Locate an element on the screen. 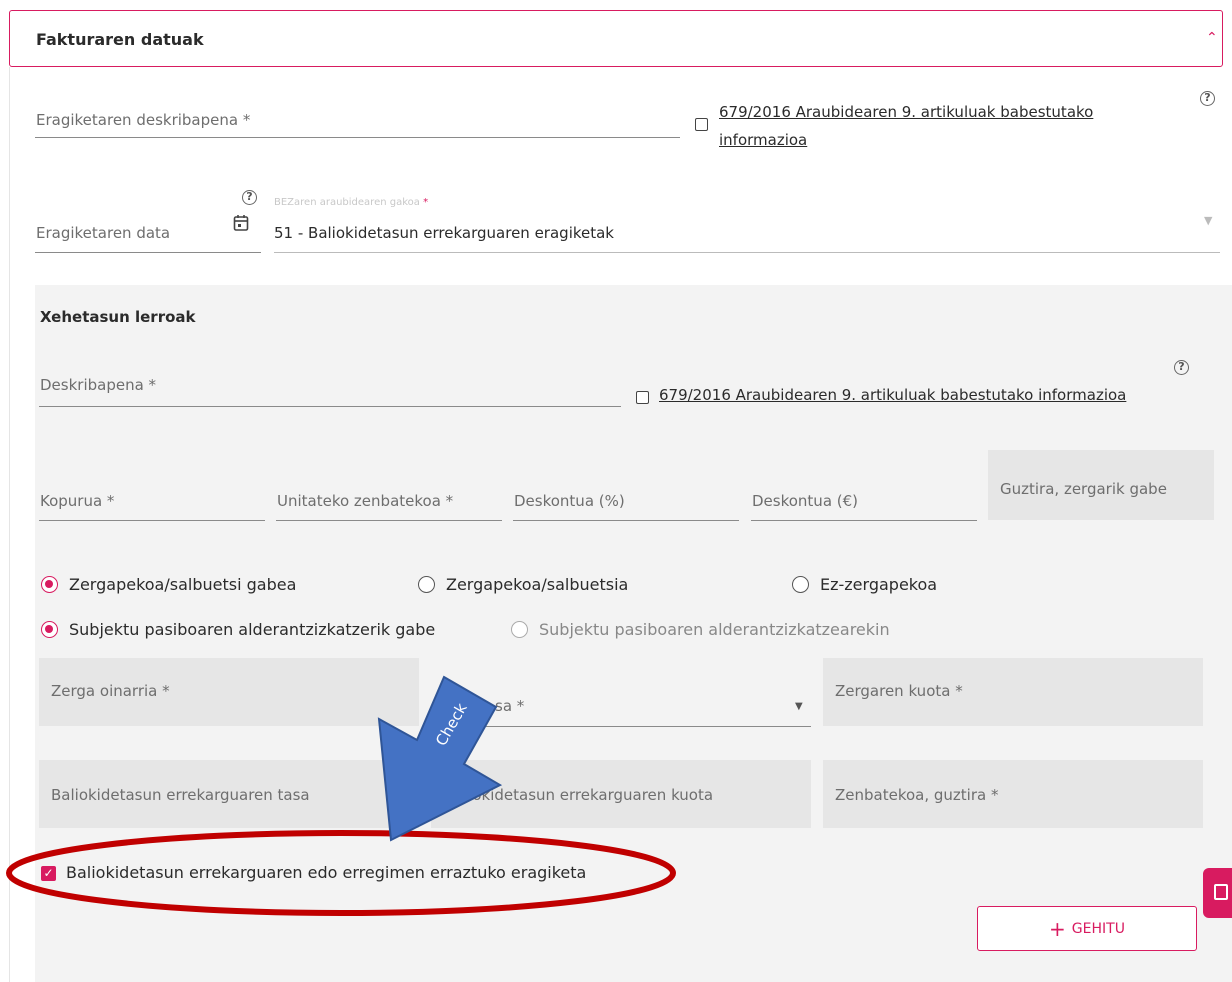 Image resolution: width=1232 pixels, height=982 pixels. annotation-arrow is located at coordinates (440, 758).